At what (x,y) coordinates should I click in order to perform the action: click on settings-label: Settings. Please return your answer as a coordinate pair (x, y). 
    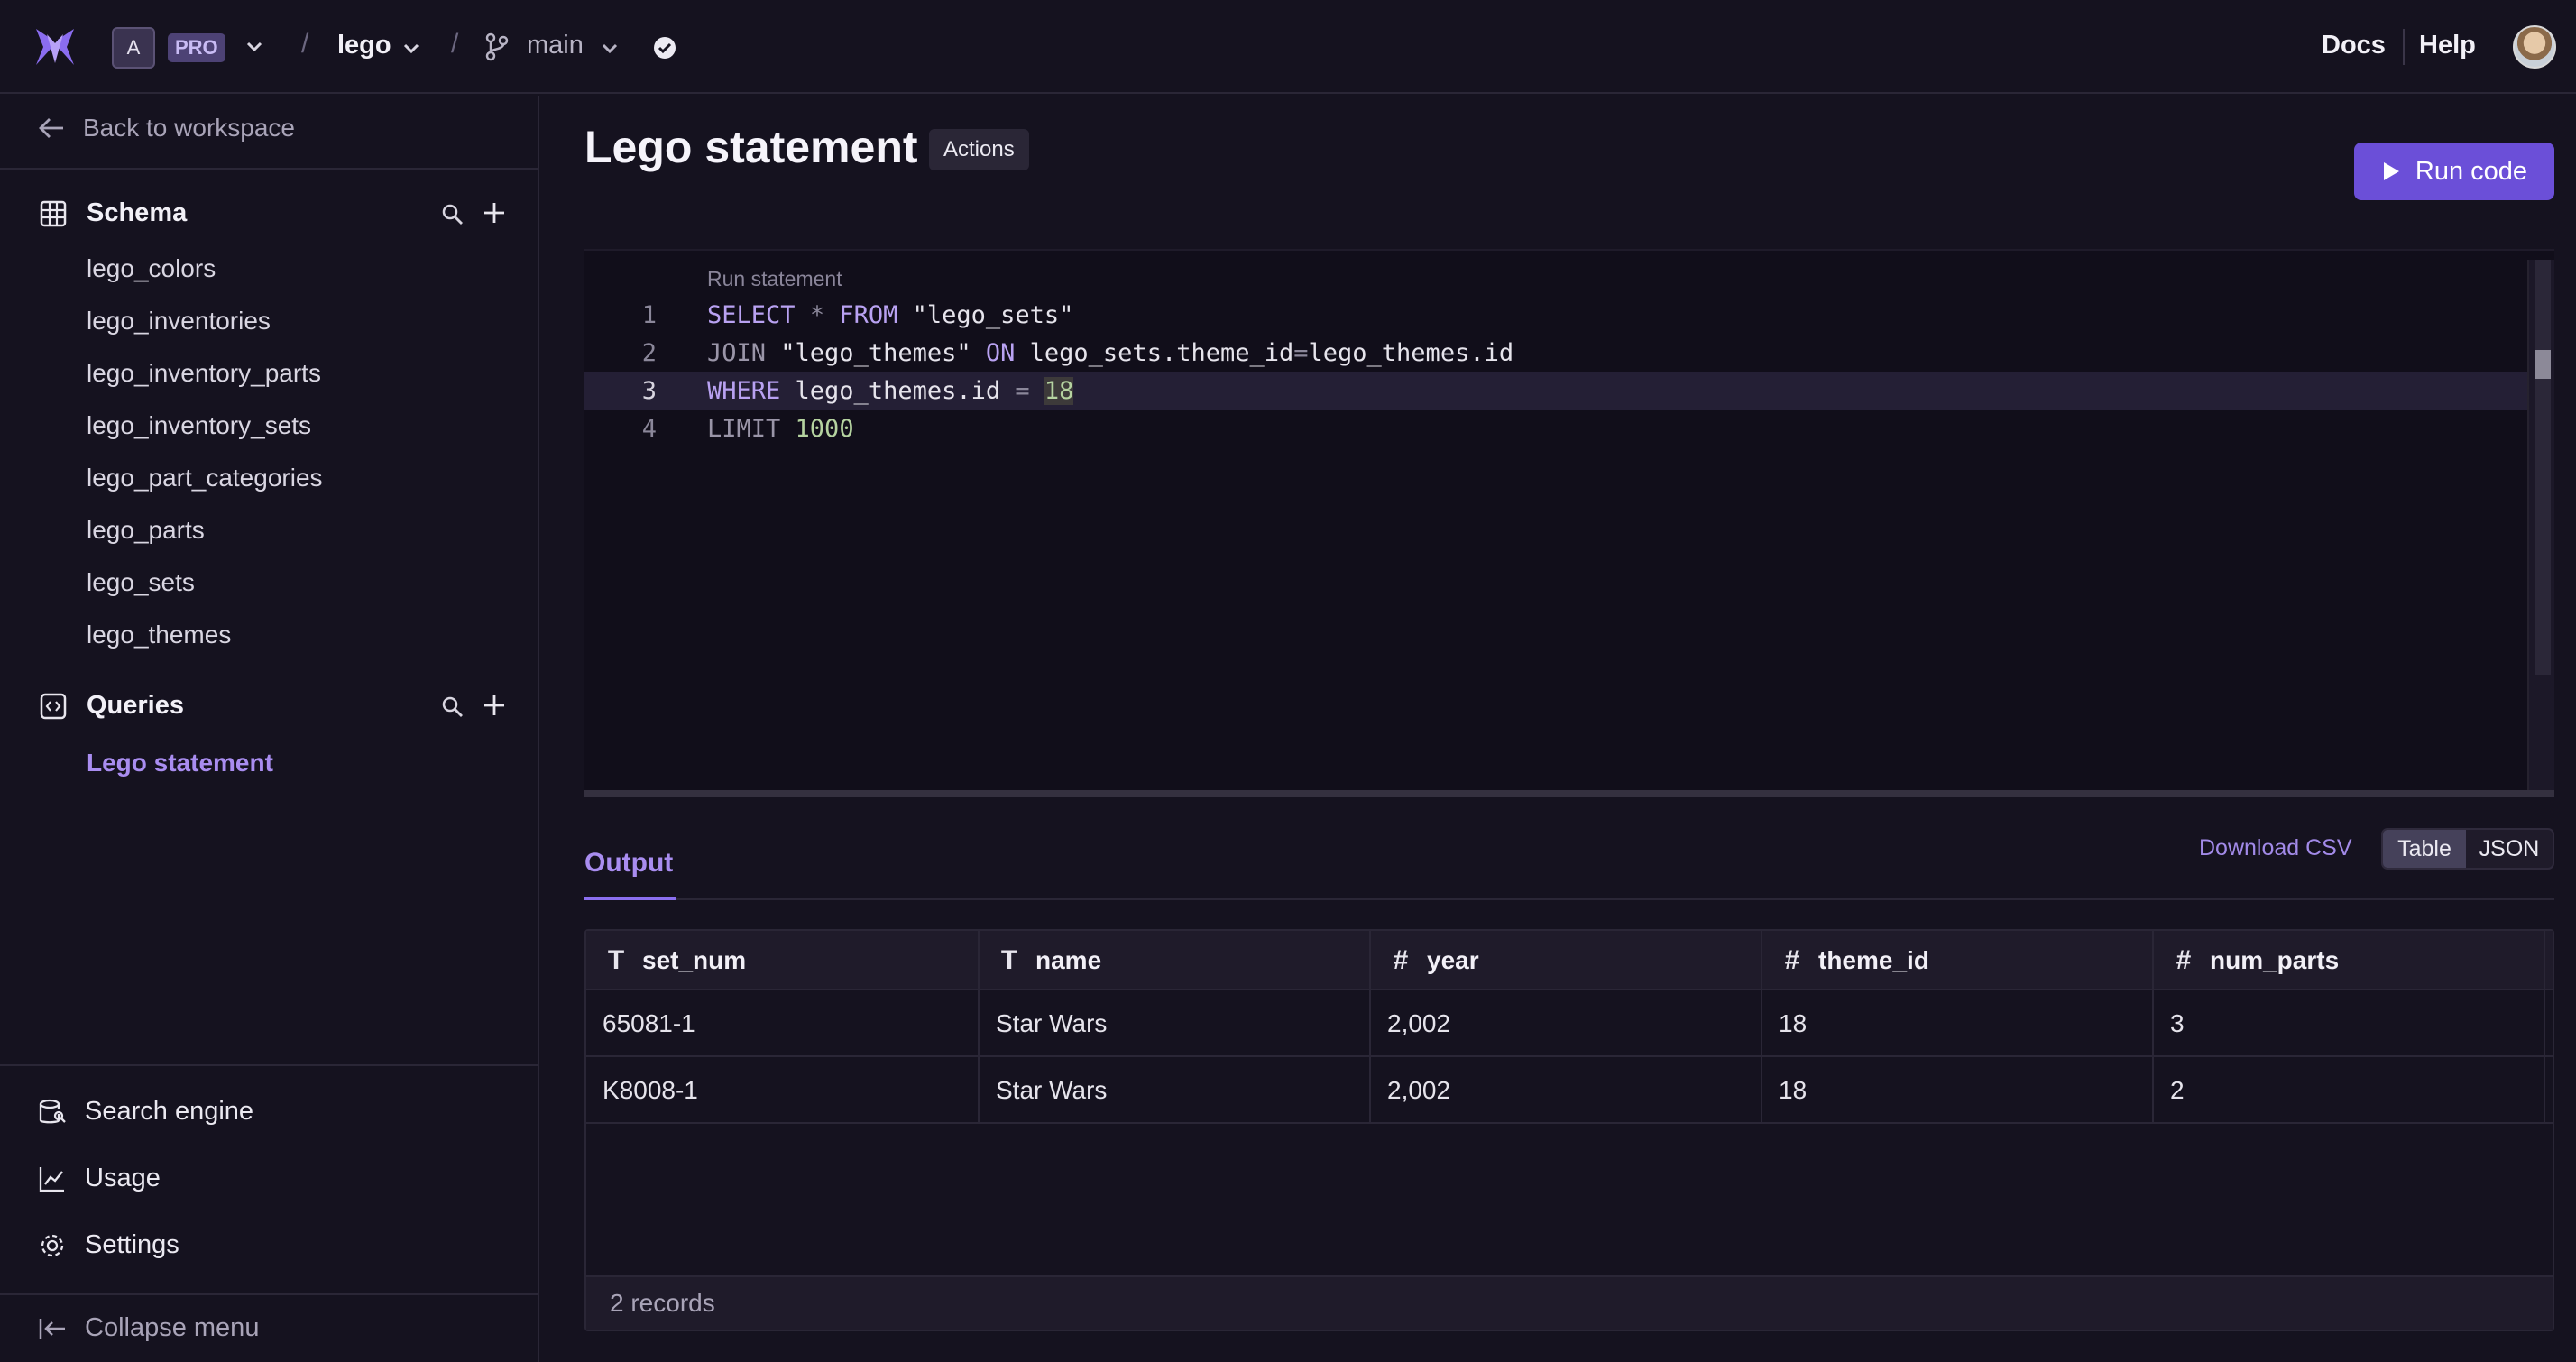
    Looking at the image, I should click on (132, 1244).